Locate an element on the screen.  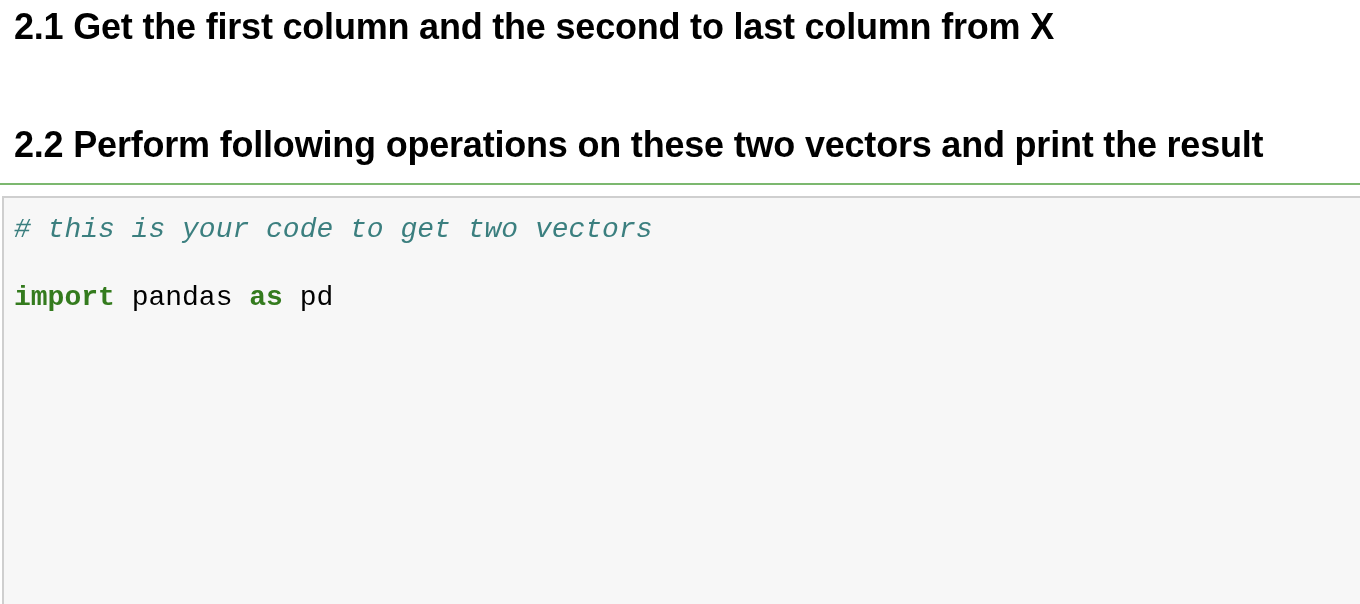
code-comment: # this is your code to get two vectors is located at coordinates (333, 229).